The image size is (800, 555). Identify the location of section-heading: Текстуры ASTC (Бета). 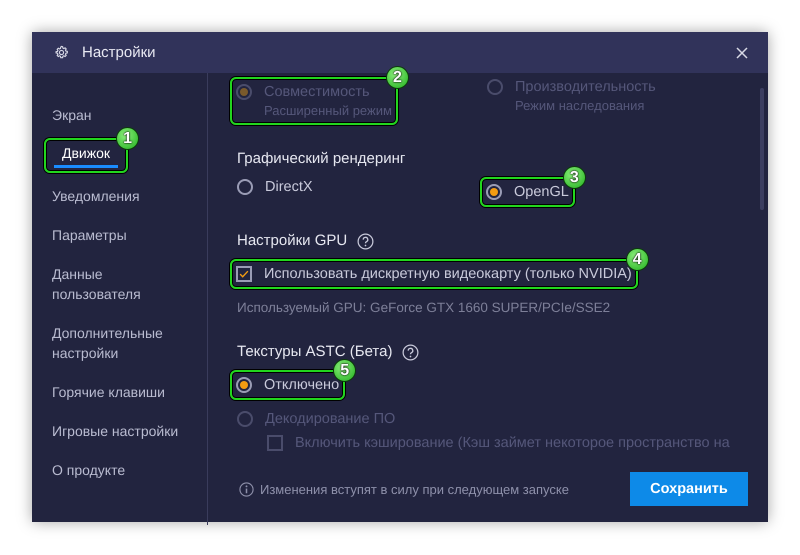
(314, 352).